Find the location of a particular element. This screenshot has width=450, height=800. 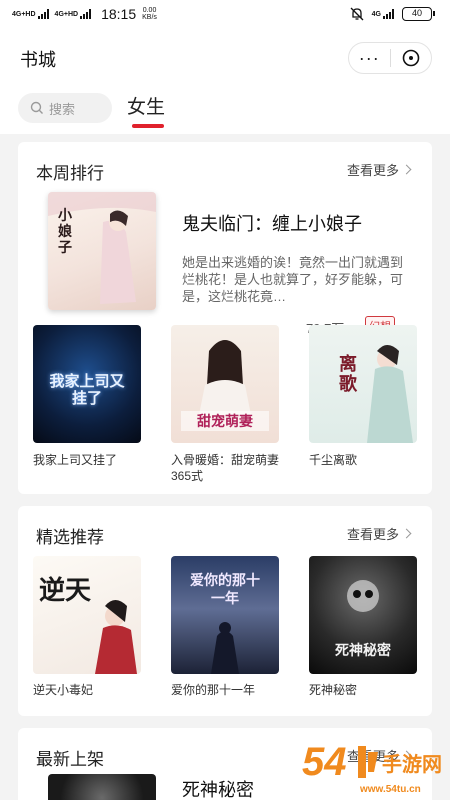

section-title: 精选推荐 is located at coordinates (70, 537).